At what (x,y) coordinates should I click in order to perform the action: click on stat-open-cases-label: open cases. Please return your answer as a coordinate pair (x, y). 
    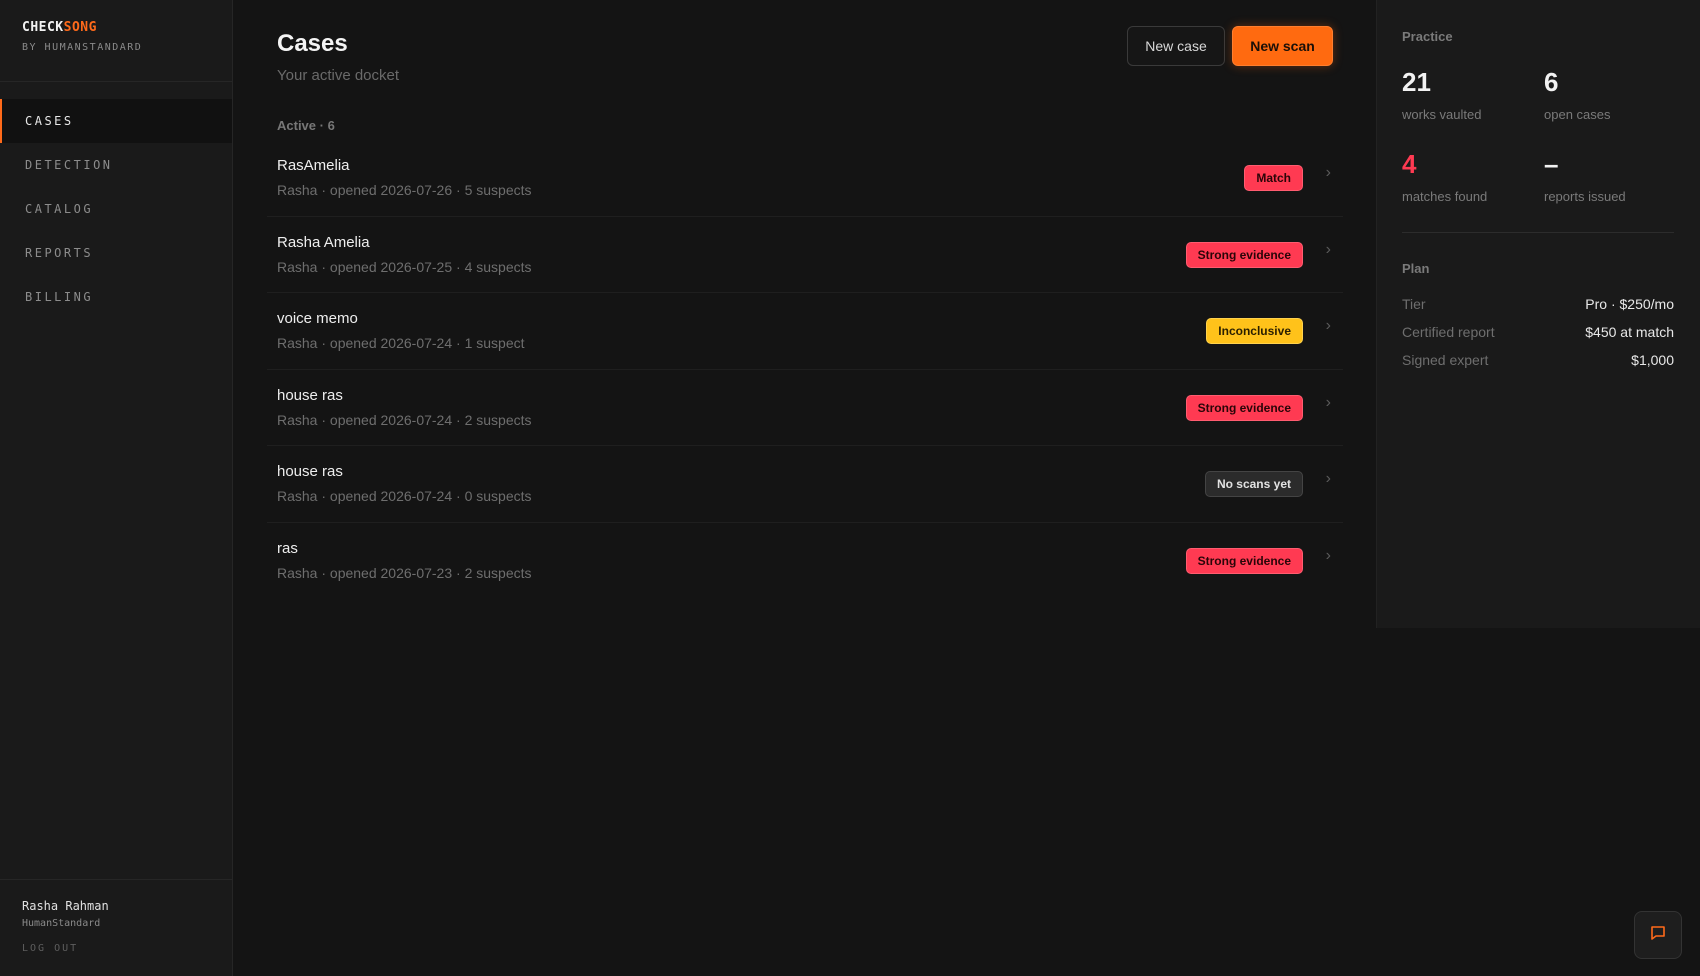
    Looking at the image, I should click on (1577, 114).